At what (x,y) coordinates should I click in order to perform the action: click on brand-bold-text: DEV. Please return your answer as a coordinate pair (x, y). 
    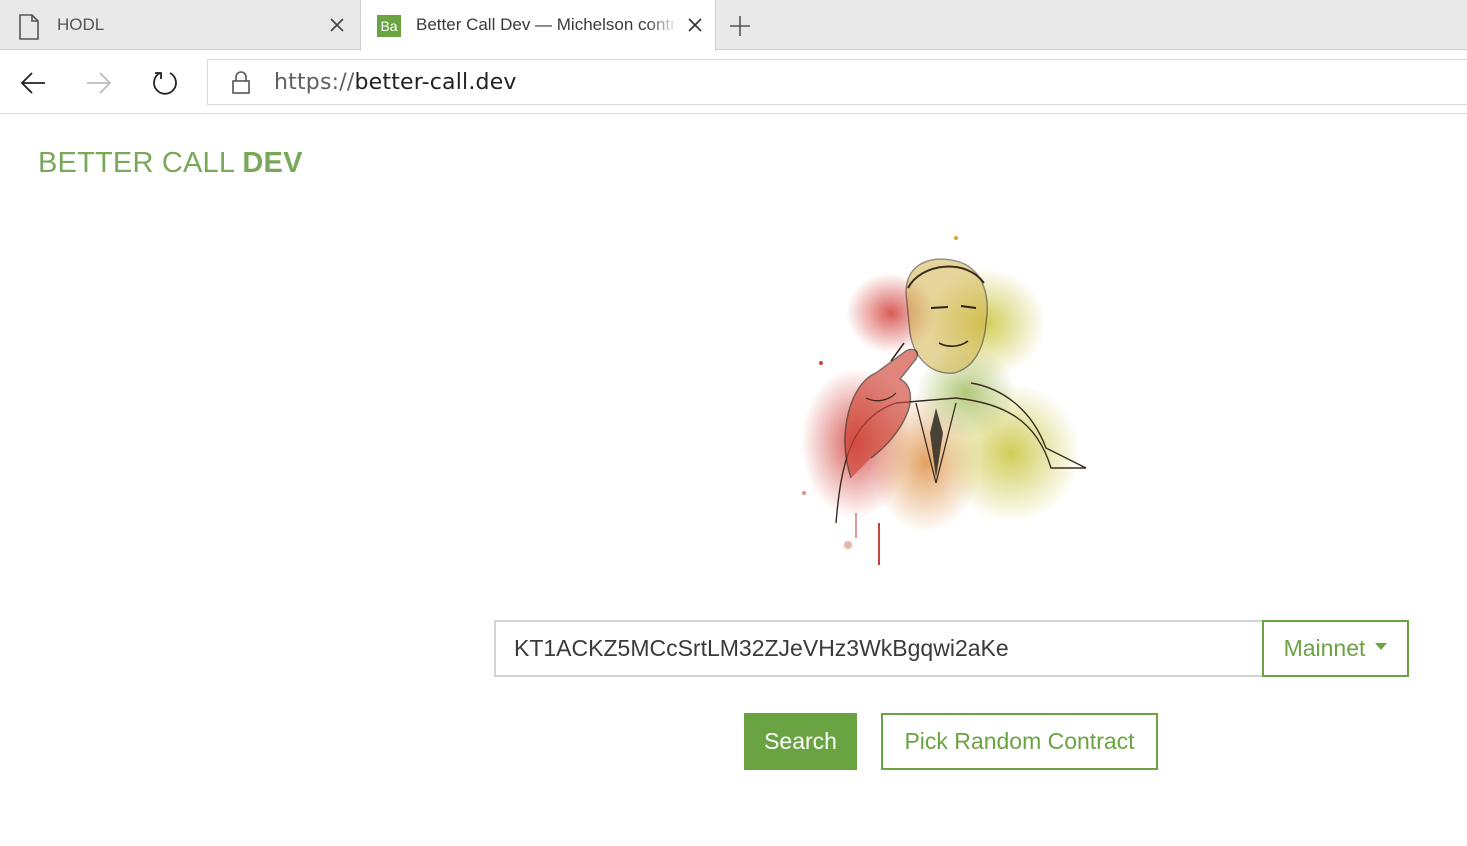
    Looking at the image, I should click on (272, 163).